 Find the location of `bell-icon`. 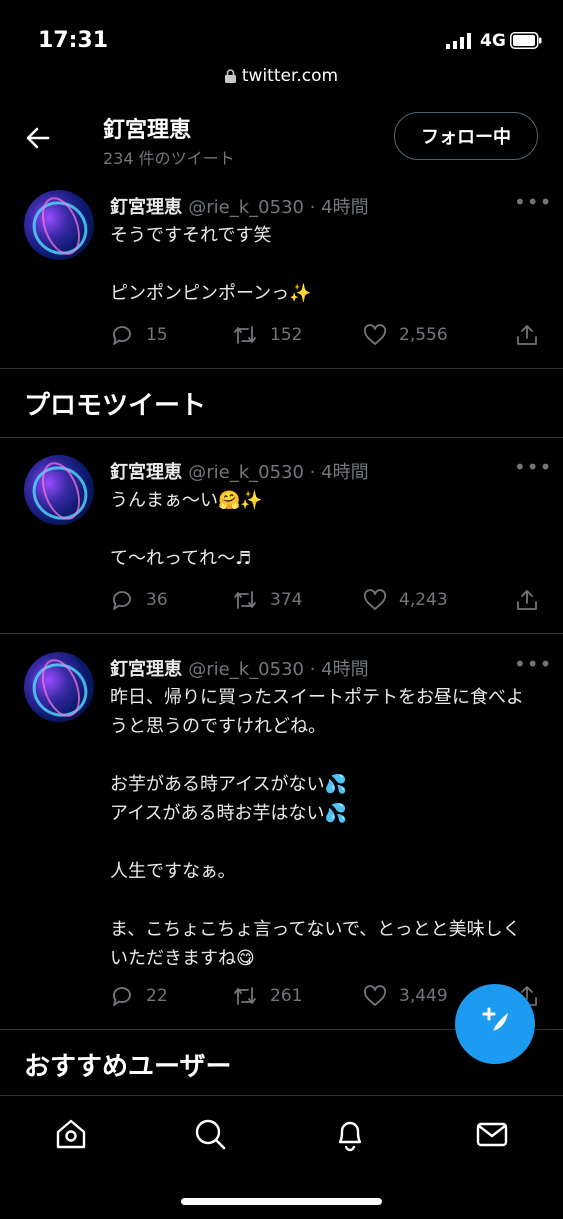

bell-icon is located at coordinates (350, 1134).